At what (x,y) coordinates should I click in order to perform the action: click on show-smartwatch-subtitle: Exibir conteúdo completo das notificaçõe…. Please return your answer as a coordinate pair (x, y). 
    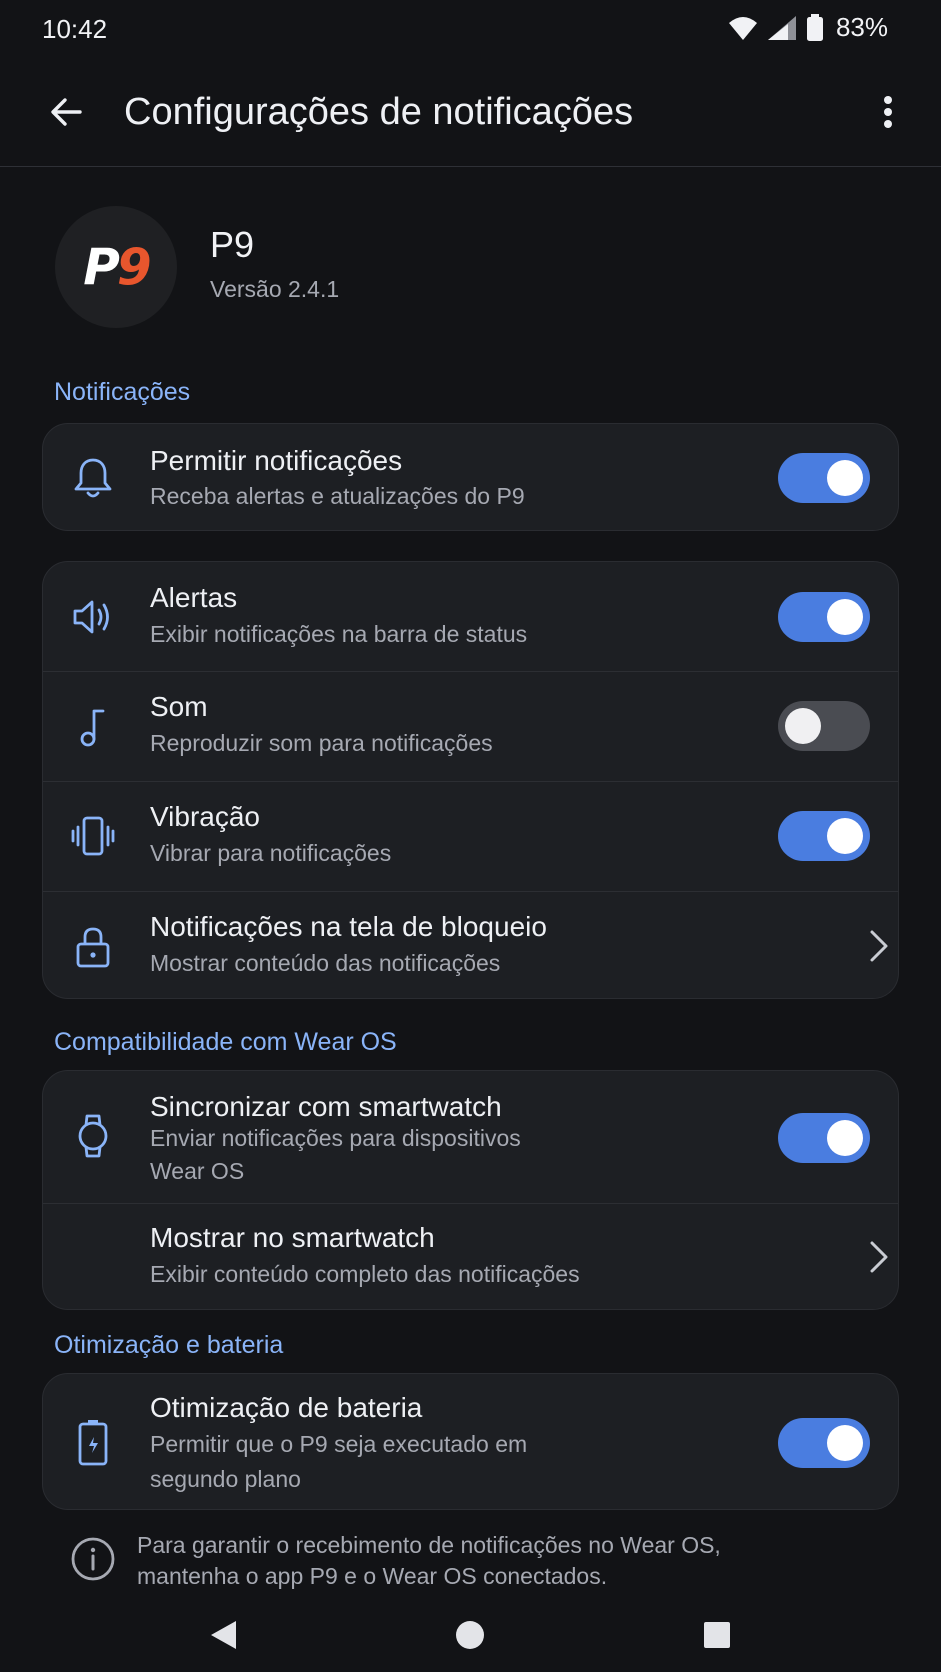
    Looking at the image, I should click on (365, 1274).